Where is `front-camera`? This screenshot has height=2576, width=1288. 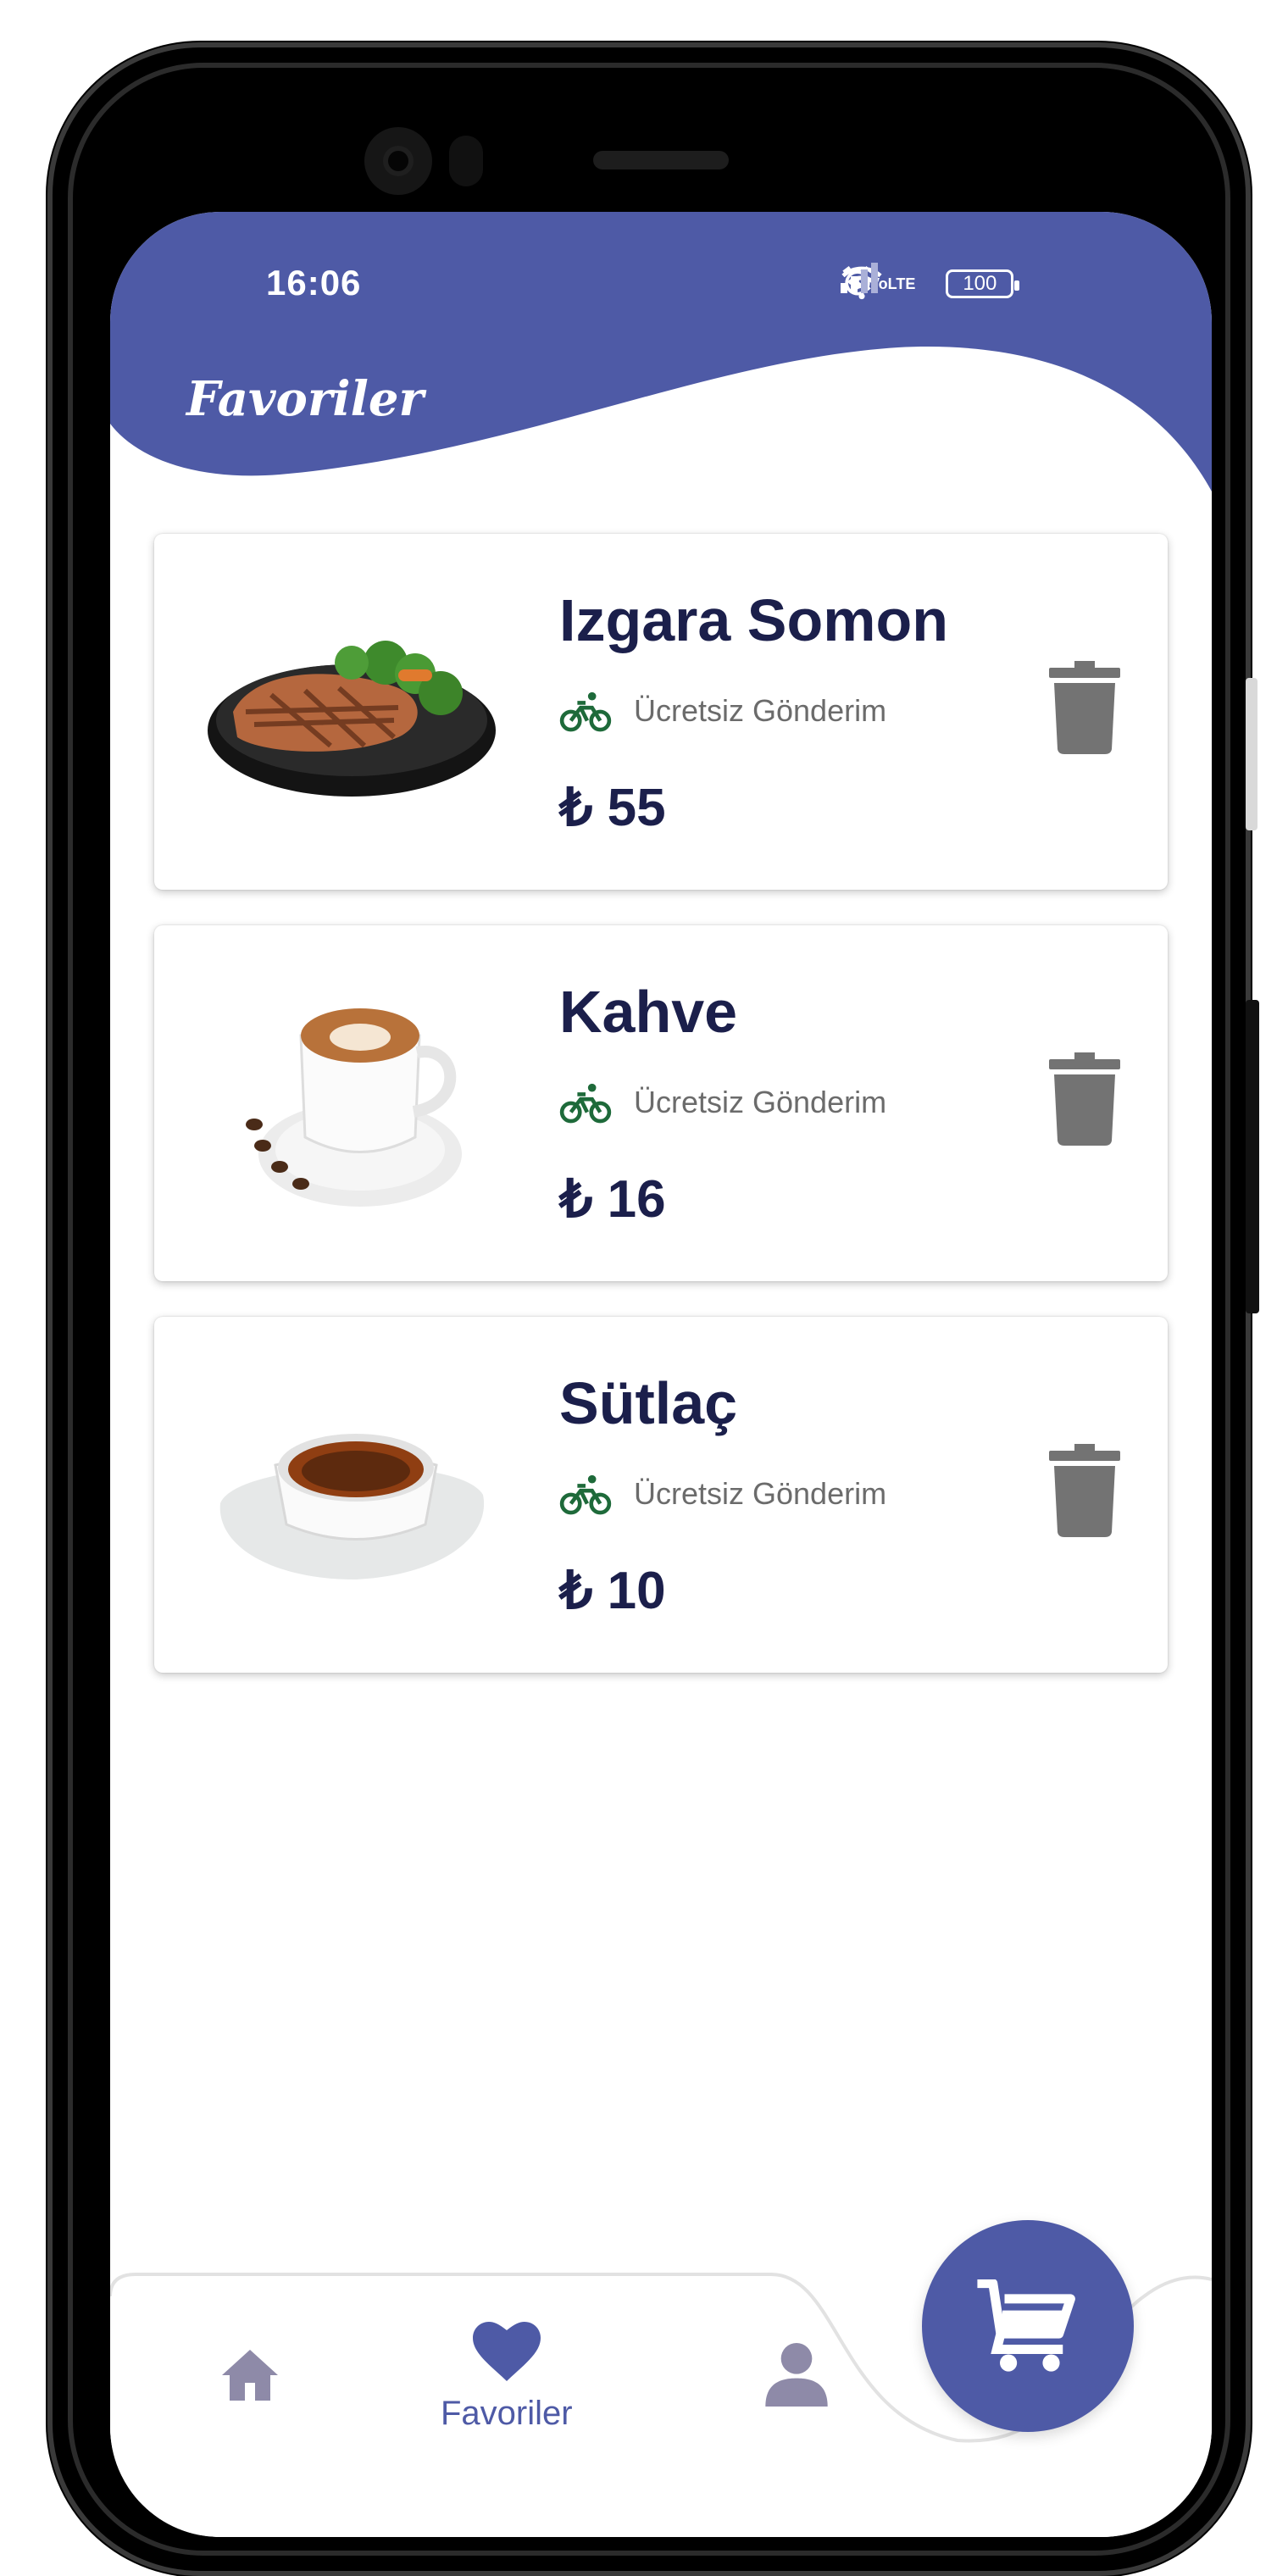
front-camera is located at coordinates (398, 161).